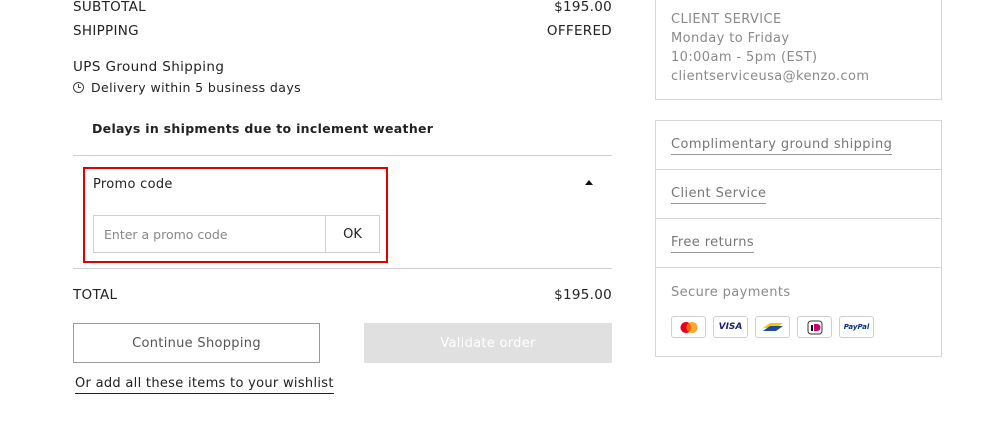 This screenshot has width=982, height=429. I want to click on add-to-wishlist-link: Or add all these items to your wishlist, so click(204, 385).